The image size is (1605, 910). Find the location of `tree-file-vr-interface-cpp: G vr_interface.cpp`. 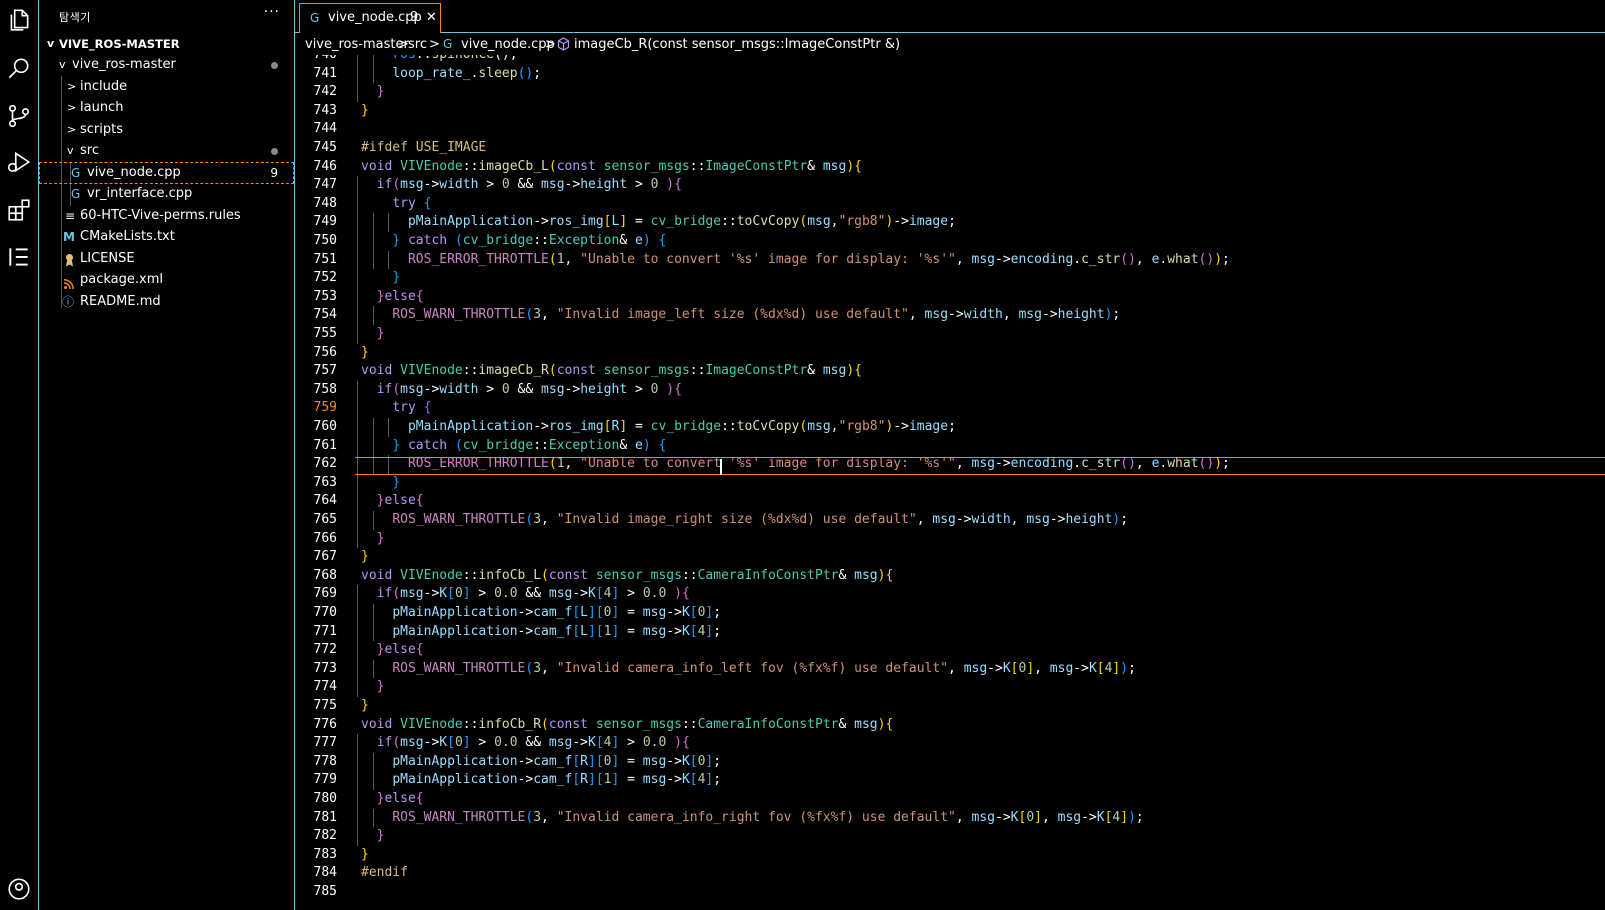

tree-file-vr-interface-cpp: G vr_interface.cpp is located at coordinates (166, 194).